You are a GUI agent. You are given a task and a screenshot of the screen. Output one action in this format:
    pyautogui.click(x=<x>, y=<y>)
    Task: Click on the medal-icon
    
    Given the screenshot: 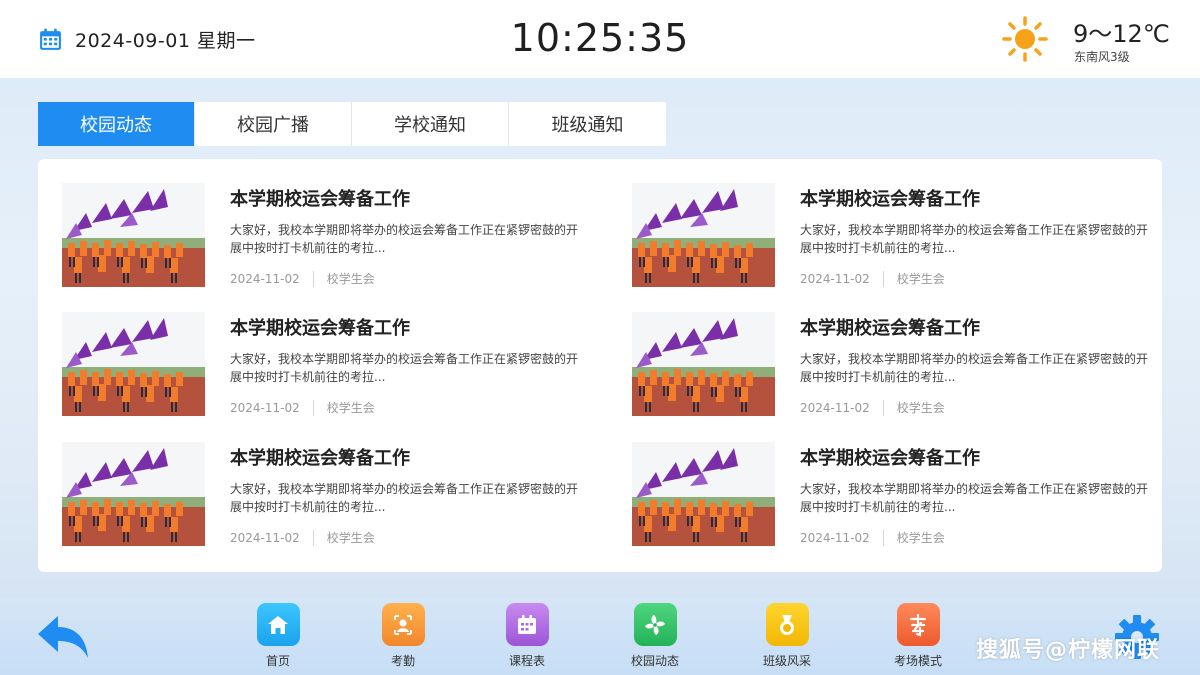 What is the action you would take?
    pyautogui.click(x=787, y=624)
    